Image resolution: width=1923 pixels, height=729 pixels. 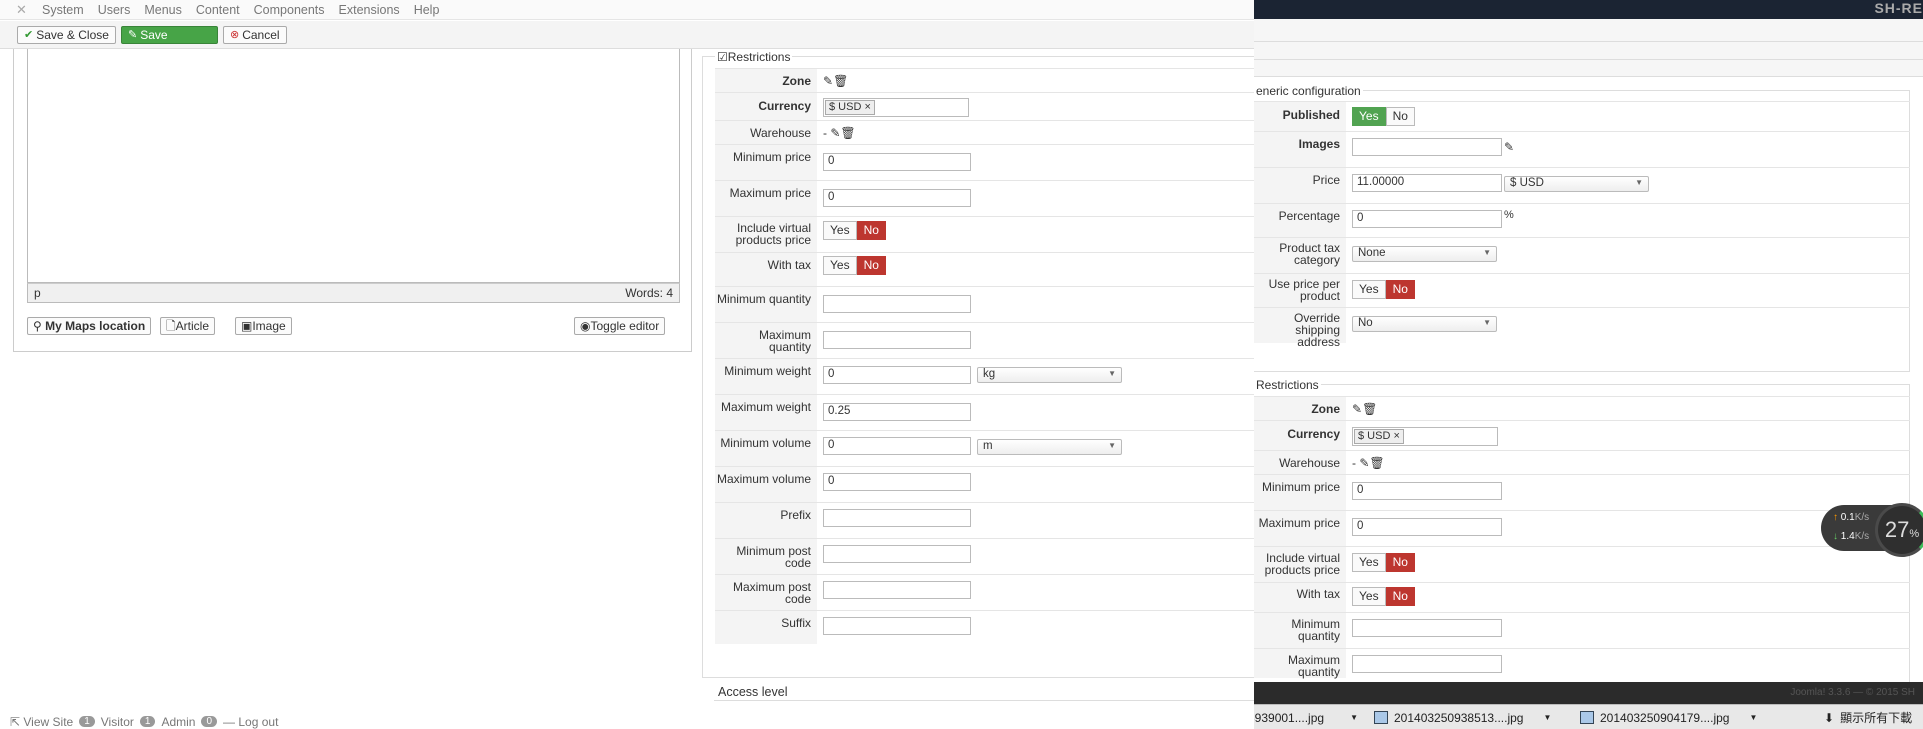 I want to click on show-all-downloads-link: ⬇ 顯示所有下載, so click(x=1868, y=717).